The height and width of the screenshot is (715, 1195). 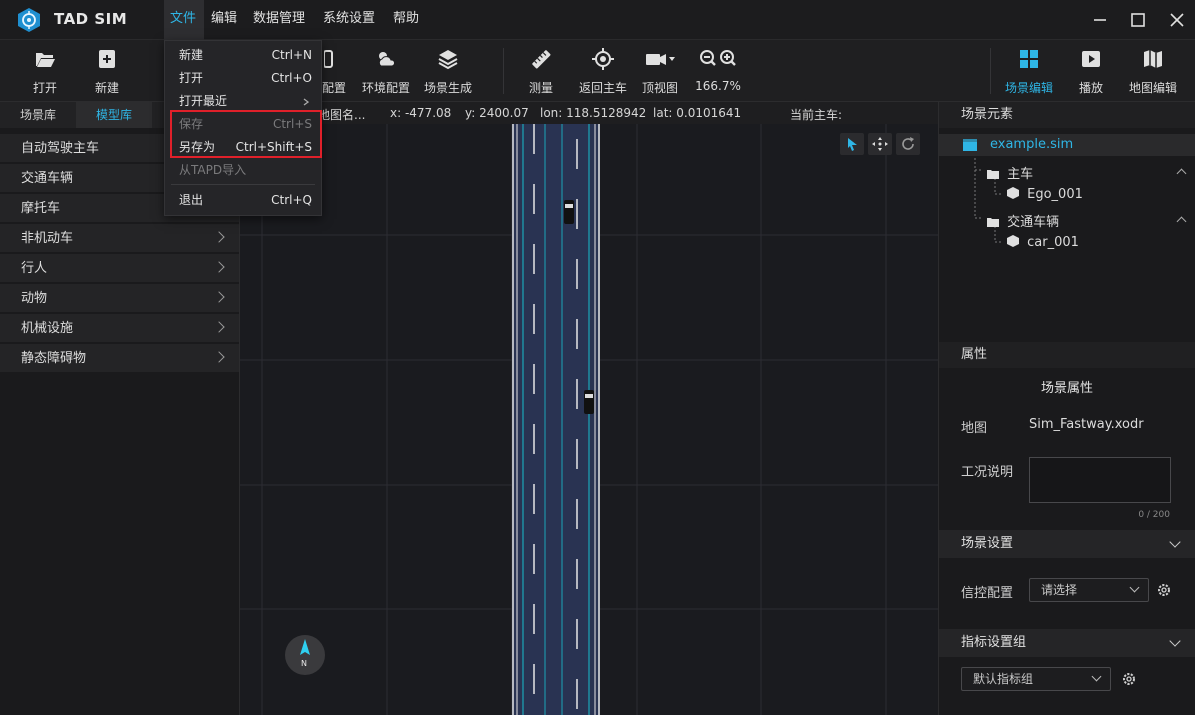 I want to click on cube-icon, so click(x=1013, y=241).